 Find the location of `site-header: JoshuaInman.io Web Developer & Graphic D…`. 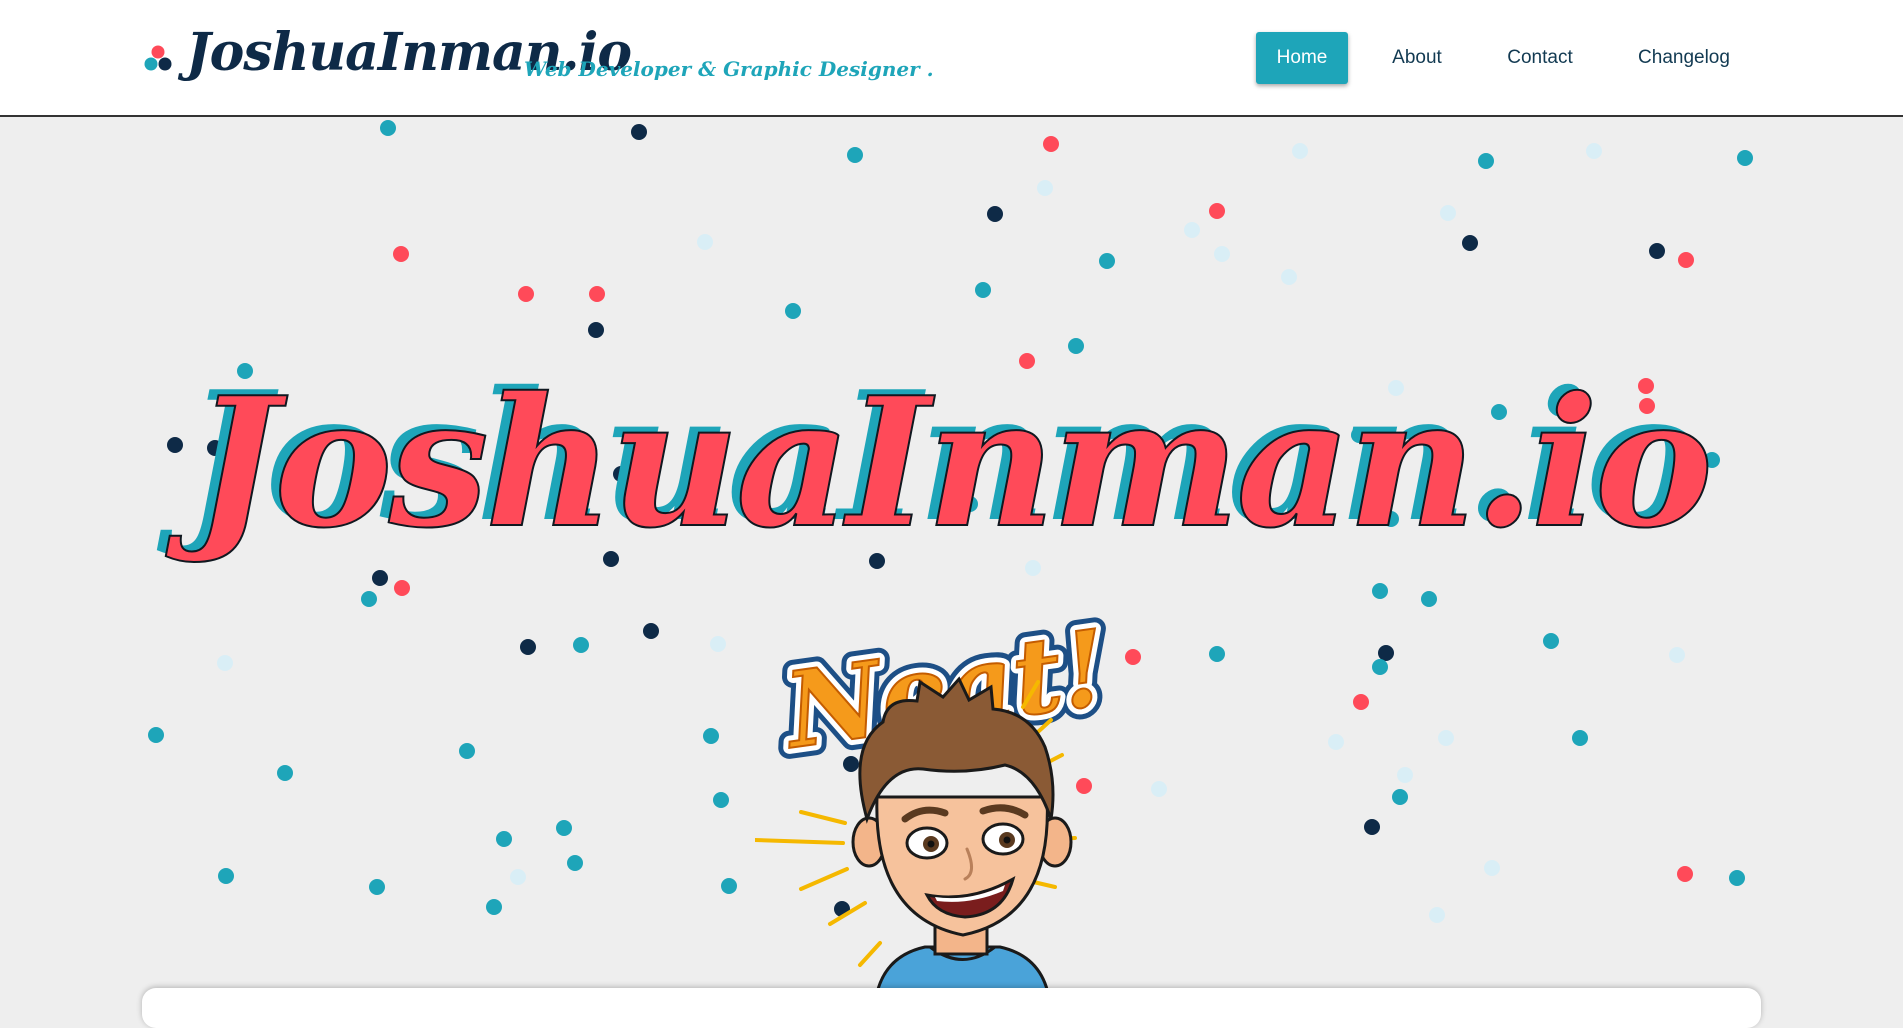

site-header: JoshuaInman.io Web Developer & Graphic D… is located at coordinates (951, 58).